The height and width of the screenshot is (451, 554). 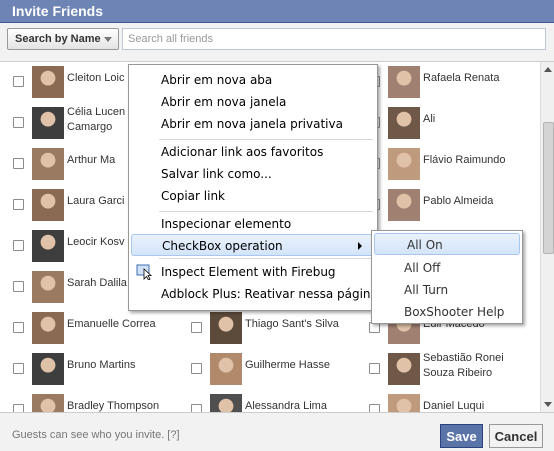 I want to click on submenu-arrow-icon, so click(x=360, y=246).